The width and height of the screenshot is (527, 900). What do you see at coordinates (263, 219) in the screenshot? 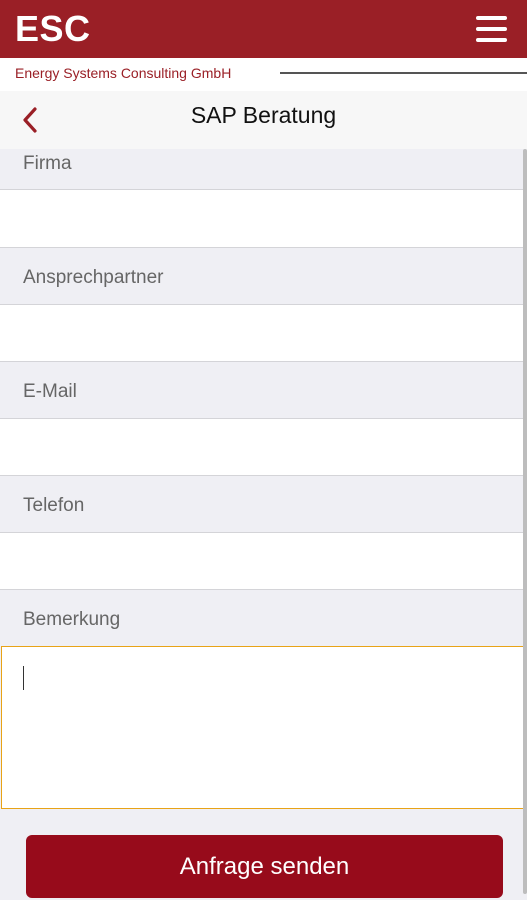
I see `firma-input` at bounding box center [263, 219].